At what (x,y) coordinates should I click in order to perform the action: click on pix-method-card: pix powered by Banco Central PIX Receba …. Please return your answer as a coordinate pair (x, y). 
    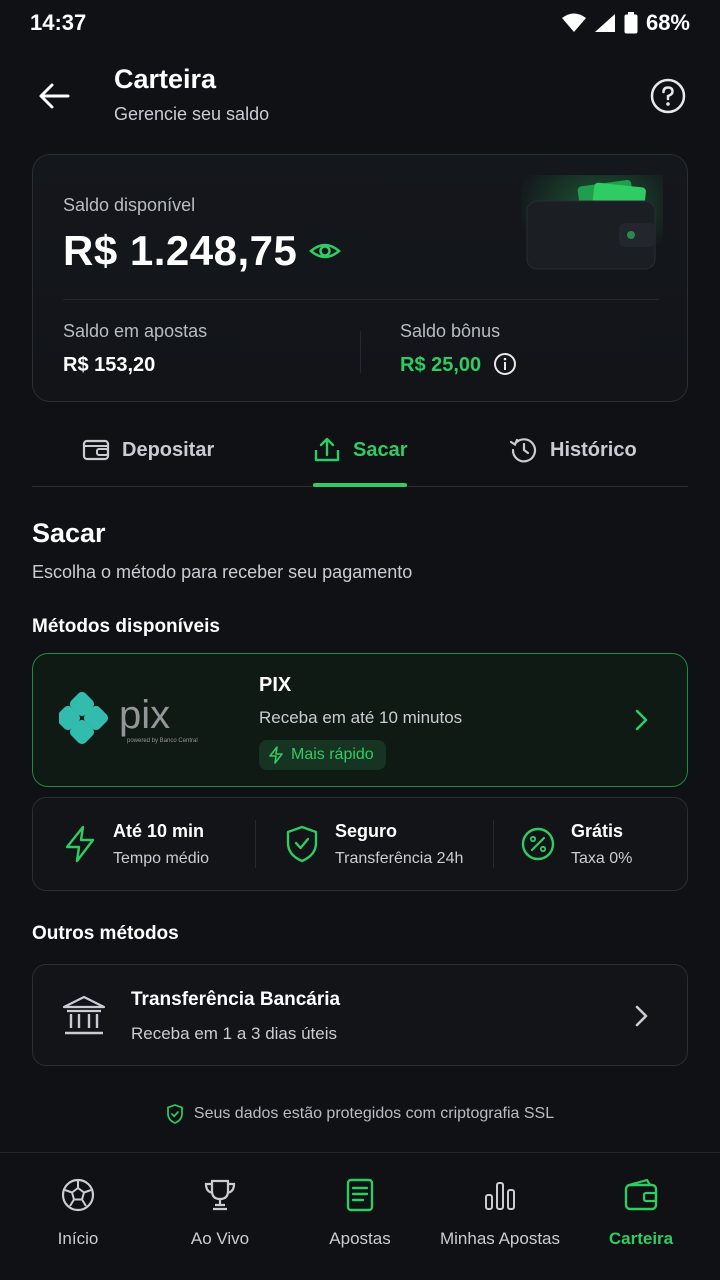
    Looking at the image, I should click on (360, 720).